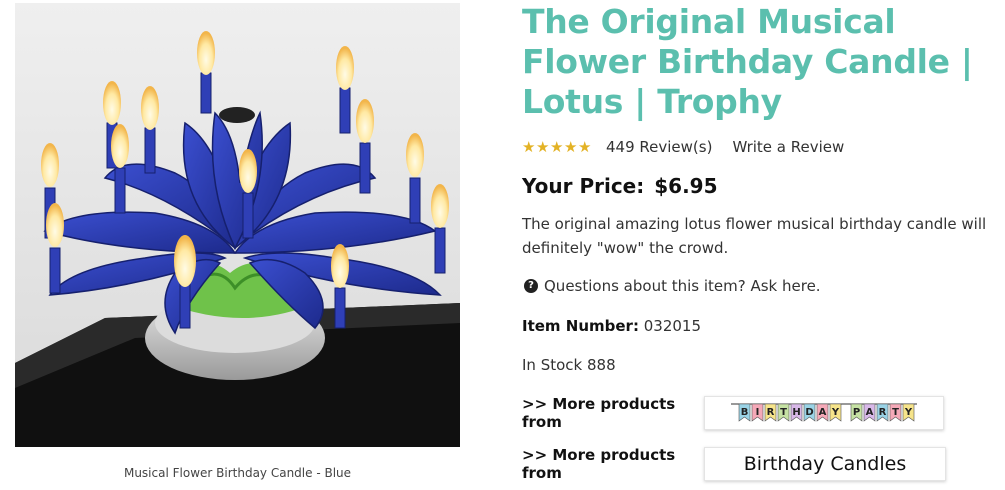 This screenshot has width=1005, height=490. I want to click on birthday-party-category-link: BIRTHDAYPARTY, so click(824, 413).